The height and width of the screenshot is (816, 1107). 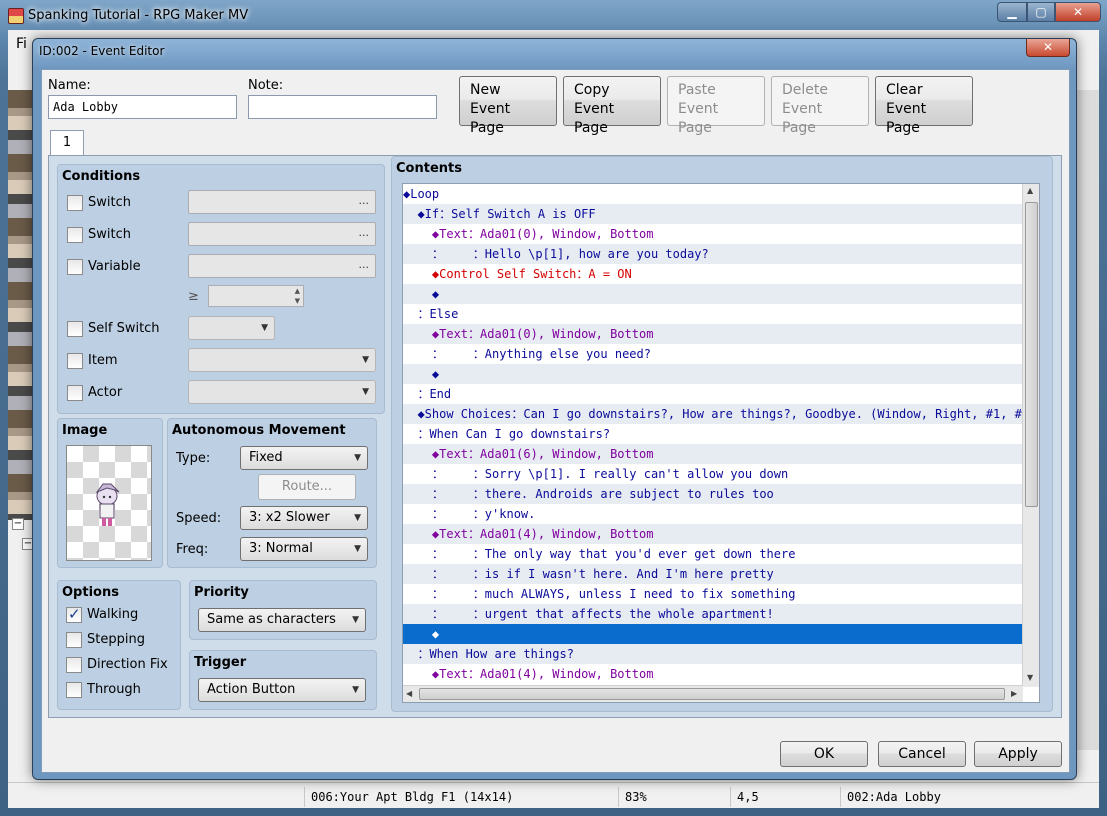 What do you see at coordinates (1031, 354) in the screenshot?
I see `vertical-scroll-thumb` at bounding box center [1031, 354].